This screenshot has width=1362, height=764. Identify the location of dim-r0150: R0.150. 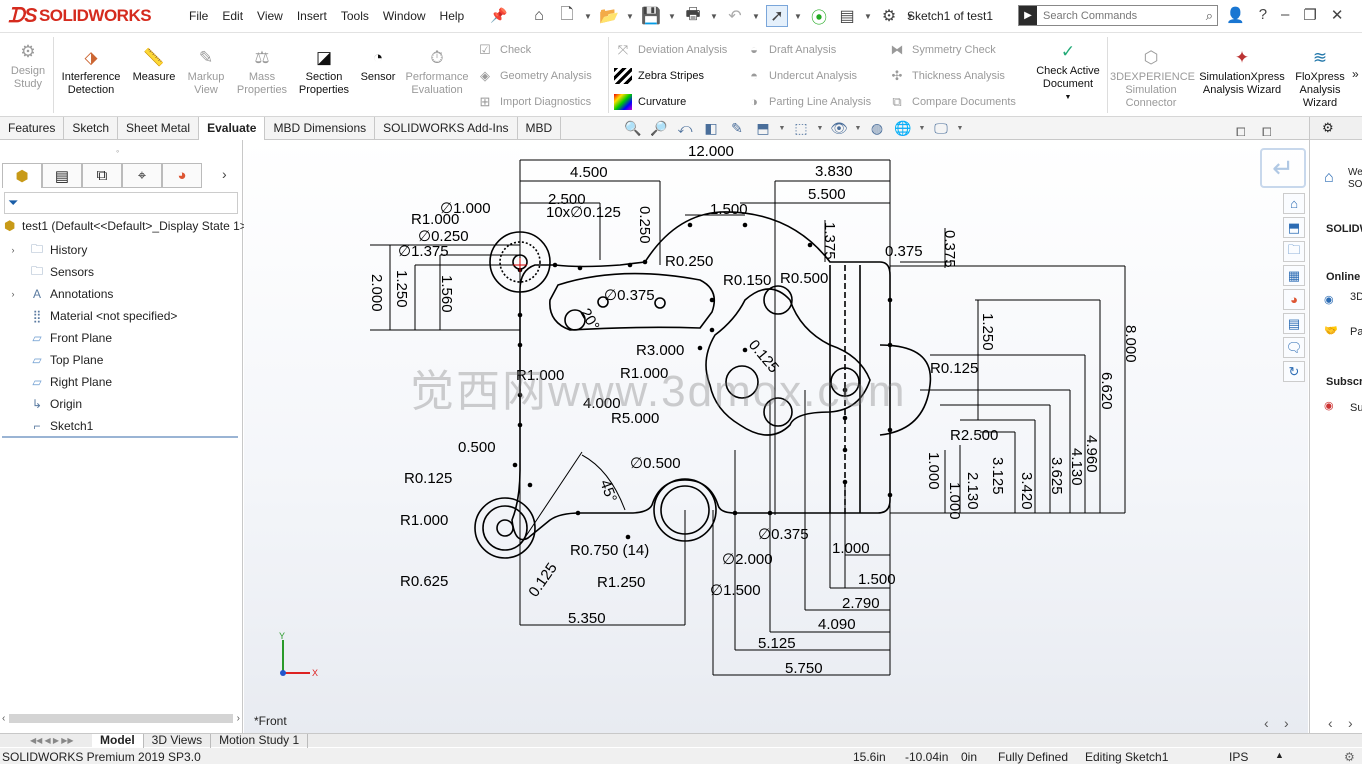
(747, 280).